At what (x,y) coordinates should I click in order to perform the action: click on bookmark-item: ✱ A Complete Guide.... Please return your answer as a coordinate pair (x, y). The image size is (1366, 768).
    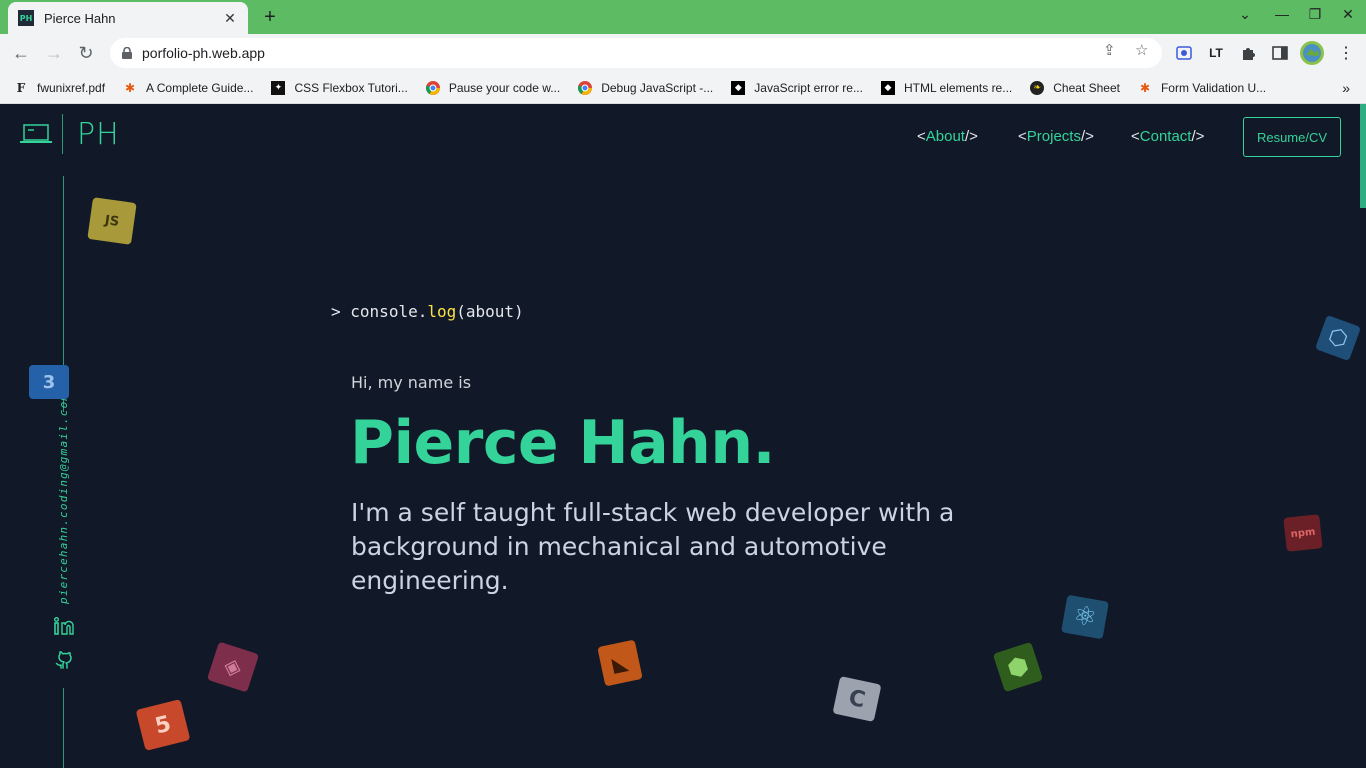
    Looking at the image, I should click on (188, 88).